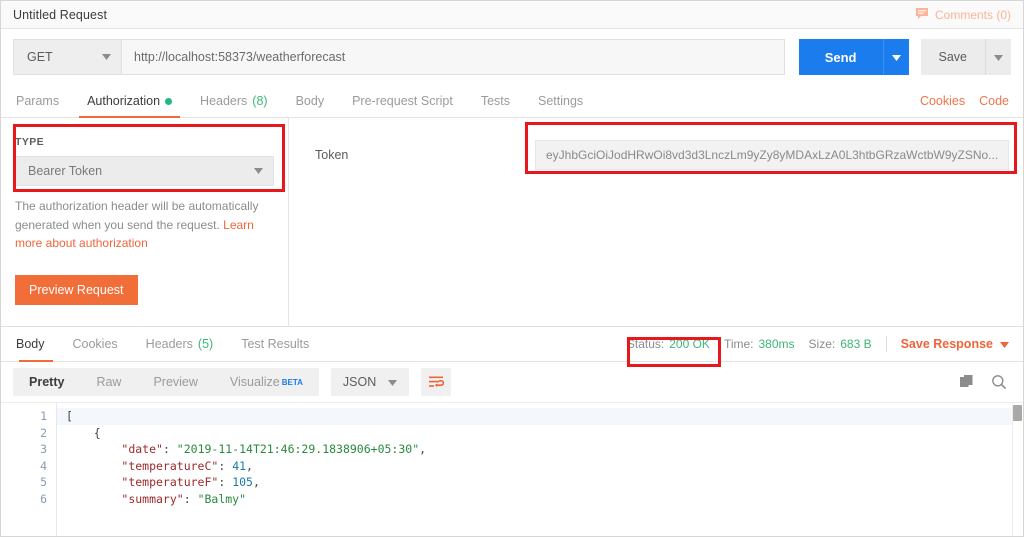  Describe the element at coordinates (260, 101) in the screenshot. I see `headers-count: (8)` at that location.